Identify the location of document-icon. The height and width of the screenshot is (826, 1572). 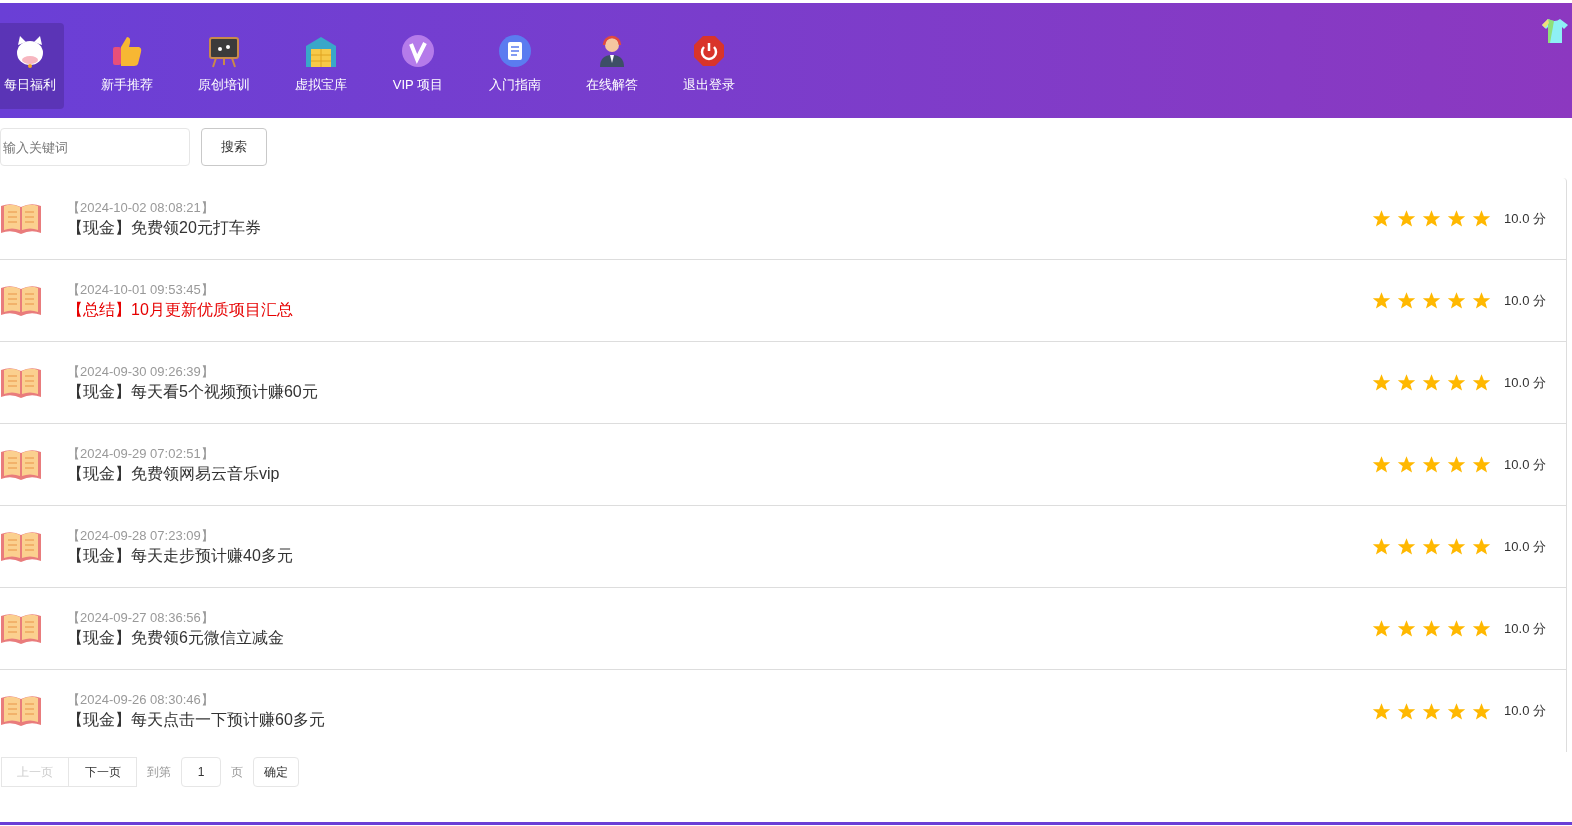
(515, 51).